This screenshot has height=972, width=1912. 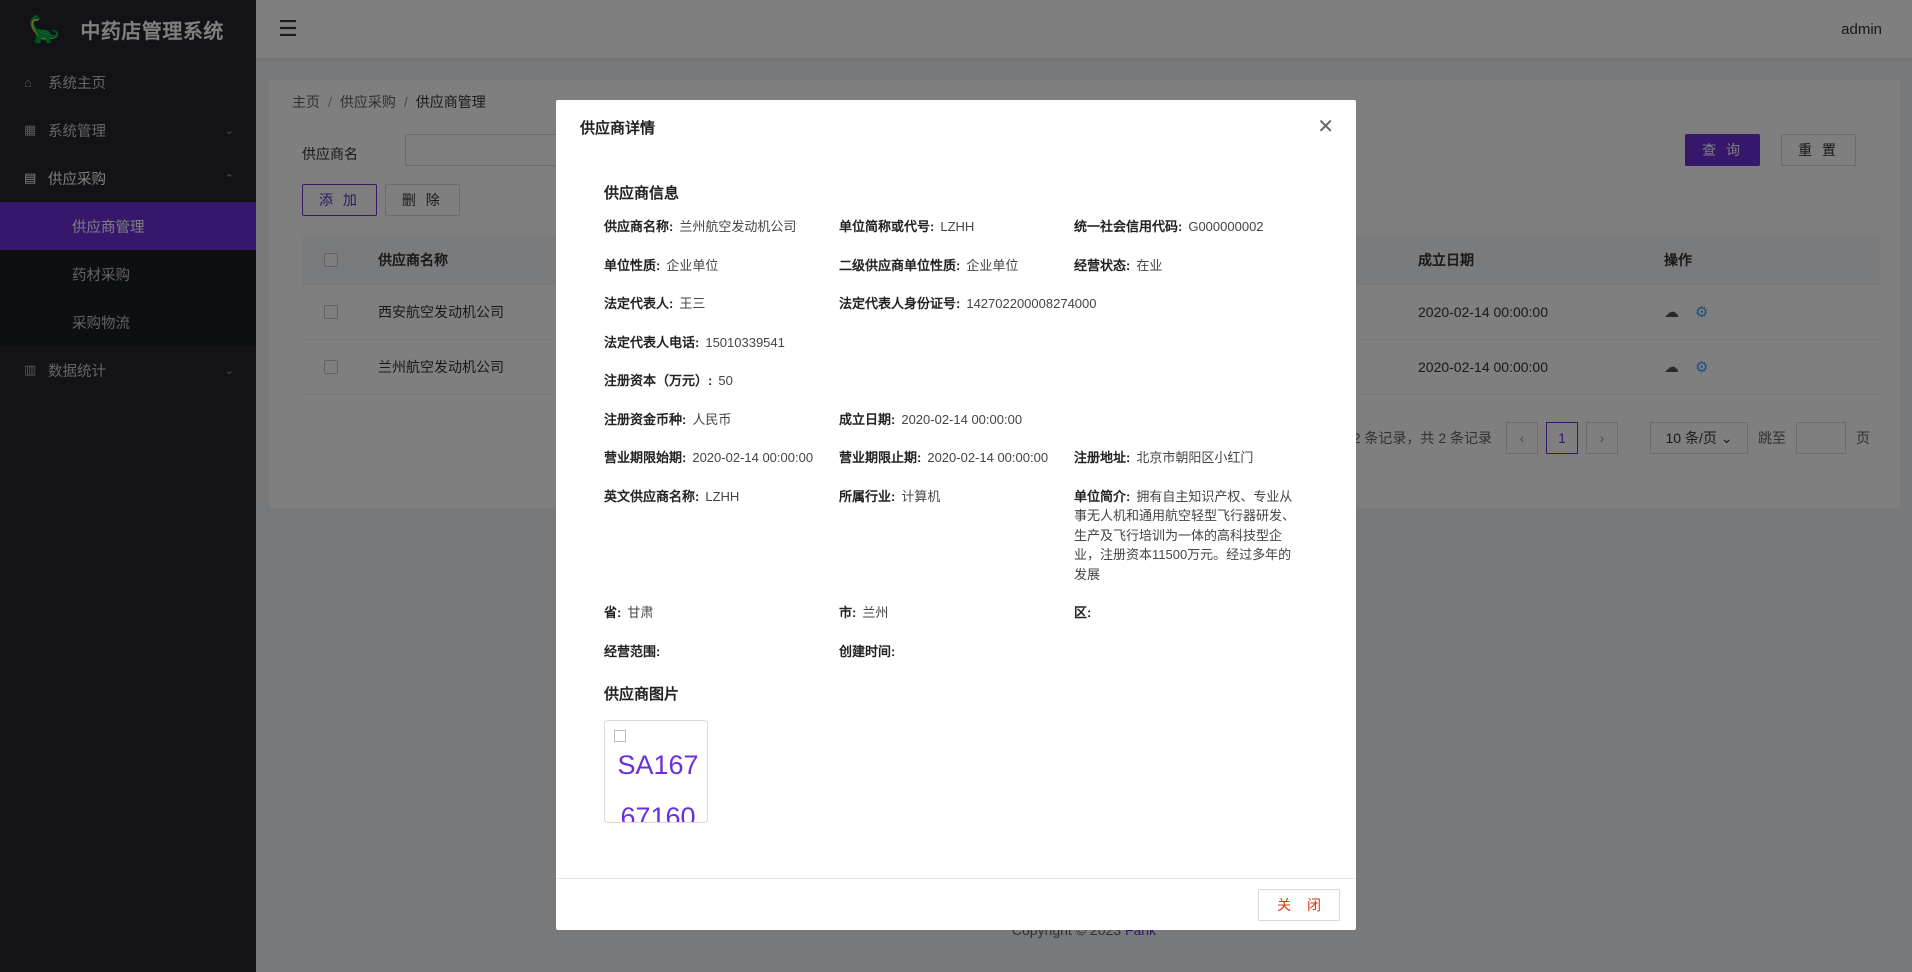 I want to click on close-button: 关 闭, so click(x=1299, y=904).